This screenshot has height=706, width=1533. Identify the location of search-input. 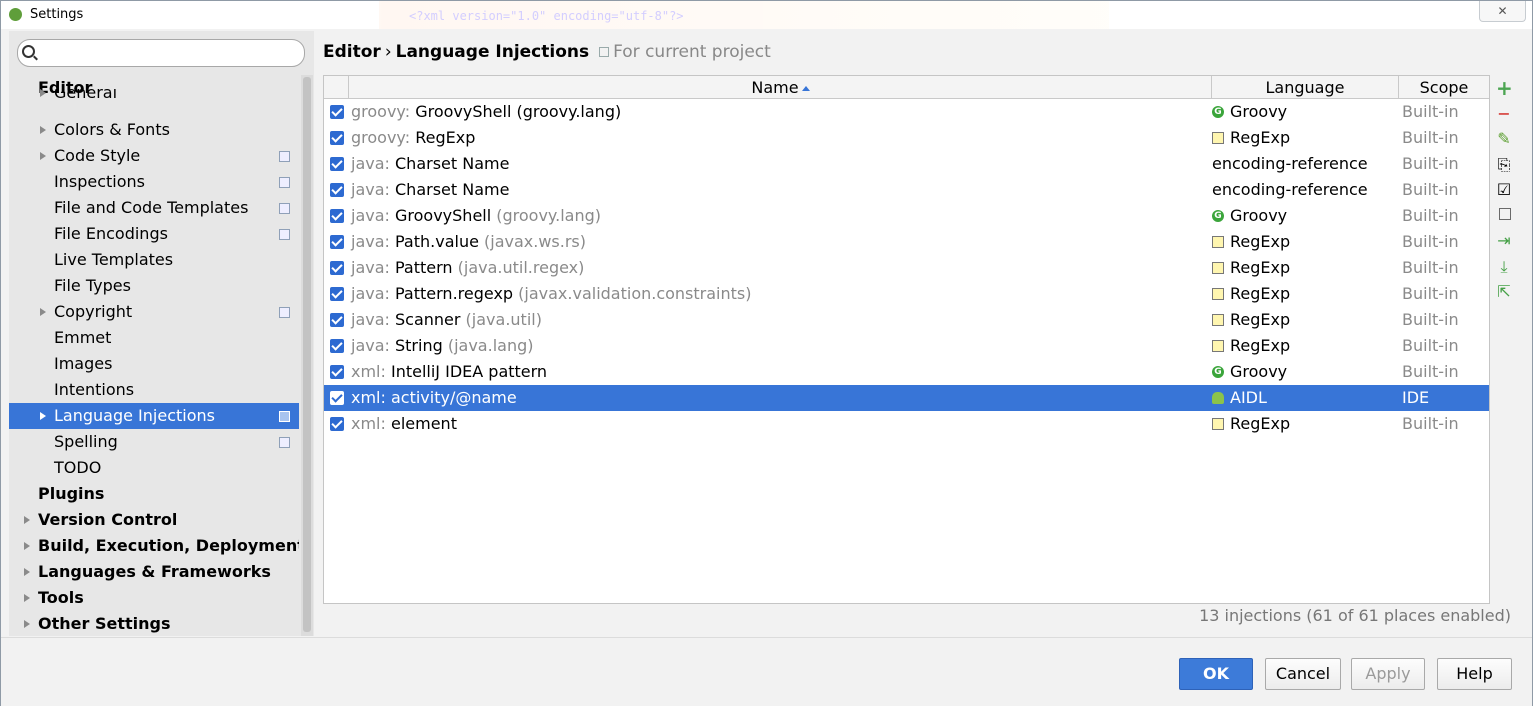
(171, 53).